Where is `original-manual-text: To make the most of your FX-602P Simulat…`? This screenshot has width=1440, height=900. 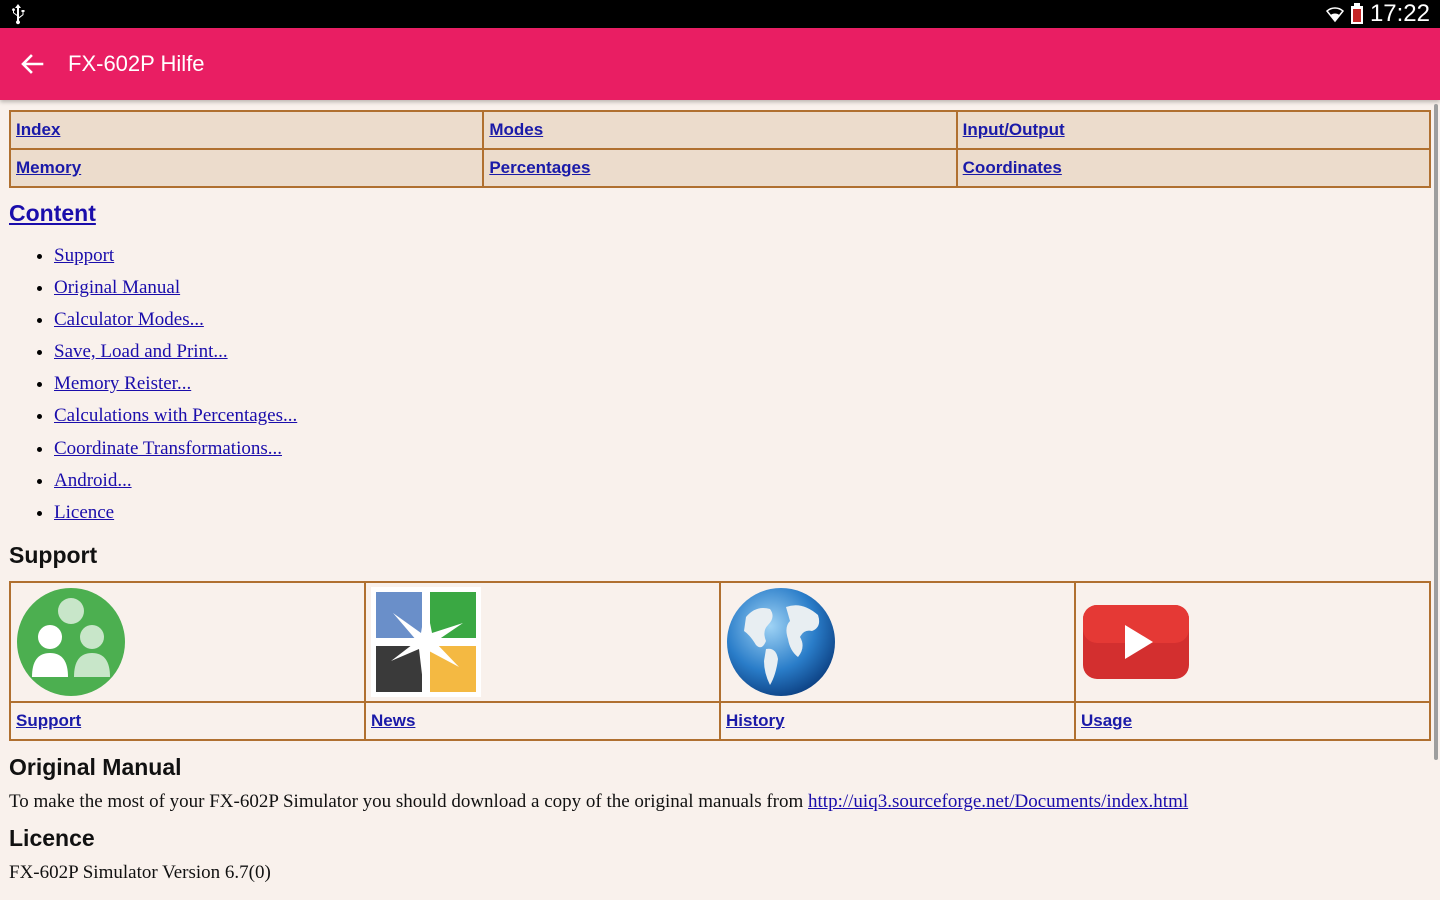 original-manual-text: To make the most of your FX-602P Simulat… is located at coordinates (409, 801).